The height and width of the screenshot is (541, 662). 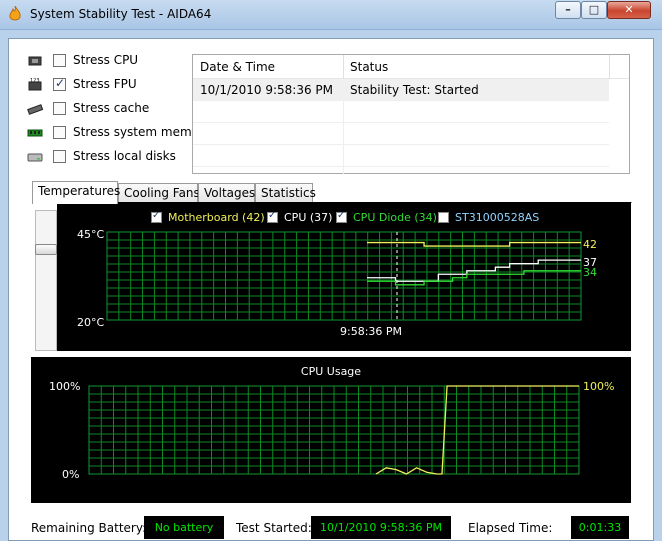 What do you see at coordinates (600, 527) in the screenshot?
I see `elapsed-time-value: 0:01:33` at bounding box center [600, 527].